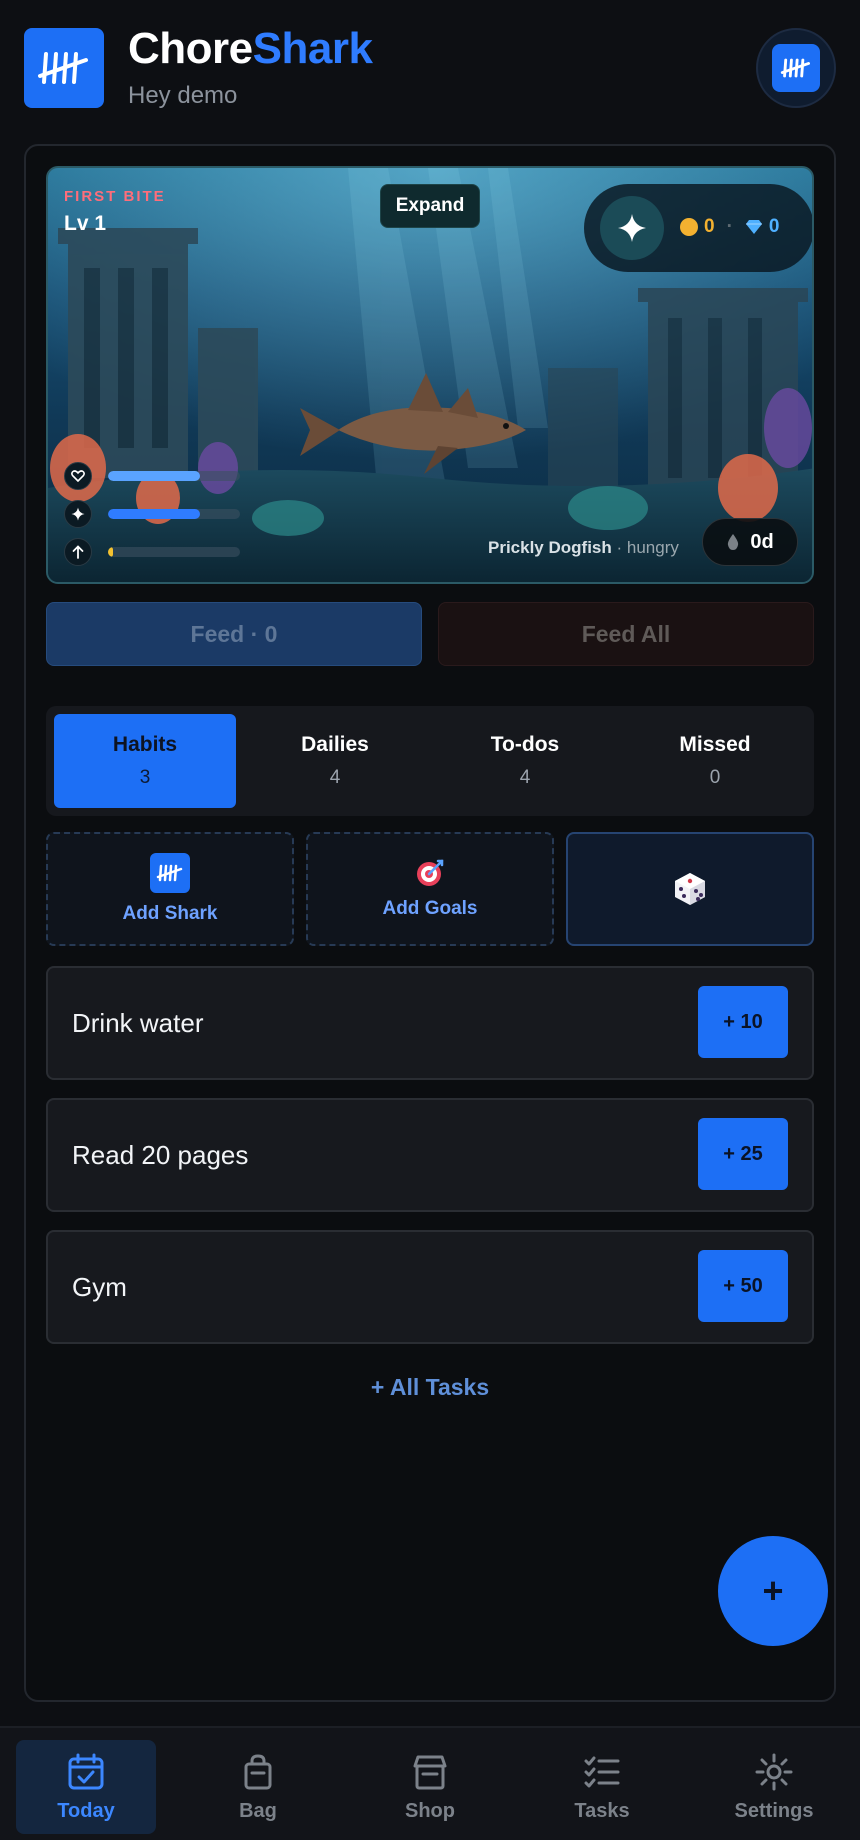 The width and height of the screenshot is (860, 1840). Describe the element at coordinates (183, 95) in the screenshot. I see `greeting-text: Hey demo` at that location.